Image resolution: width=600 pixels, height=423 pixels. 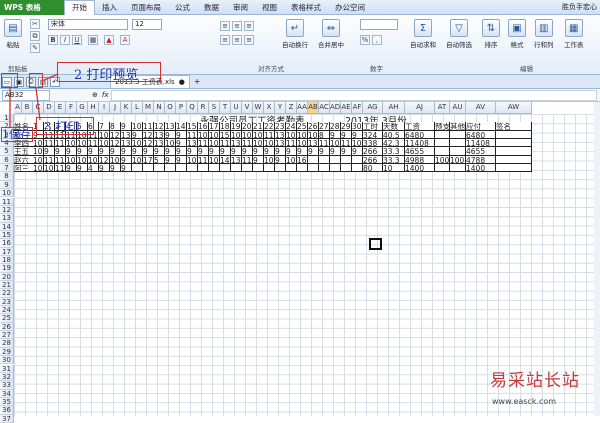 What do you see at coordinates (16, 134) in the screenshot?
I see `annotation-save: 1保存` at bounding box center [16, 134].